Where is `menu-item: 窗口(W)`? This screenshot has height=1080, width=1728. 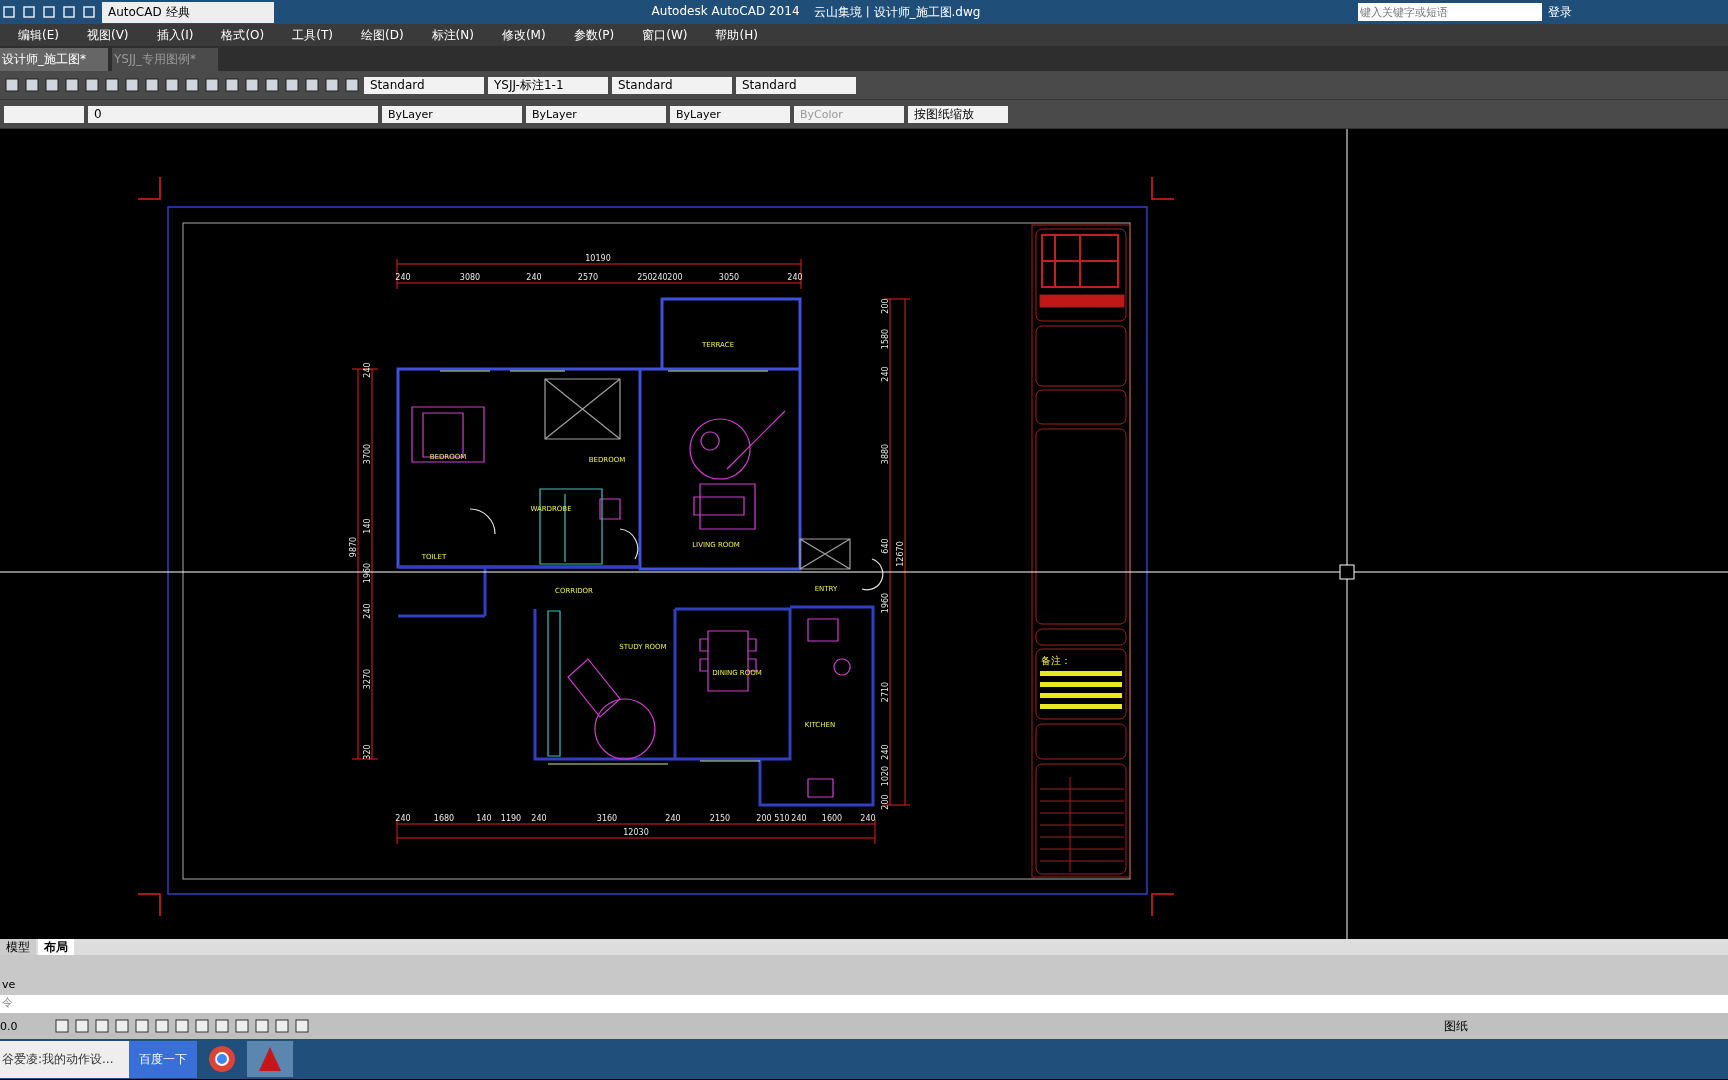 menu-item: 窗口(W) is located at coordinates (665, 35).